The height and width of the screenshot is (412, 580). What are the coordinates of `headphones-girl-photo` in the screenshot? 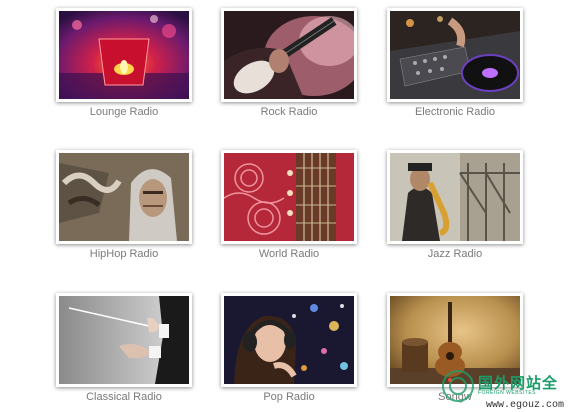 It's located at (289, 340).